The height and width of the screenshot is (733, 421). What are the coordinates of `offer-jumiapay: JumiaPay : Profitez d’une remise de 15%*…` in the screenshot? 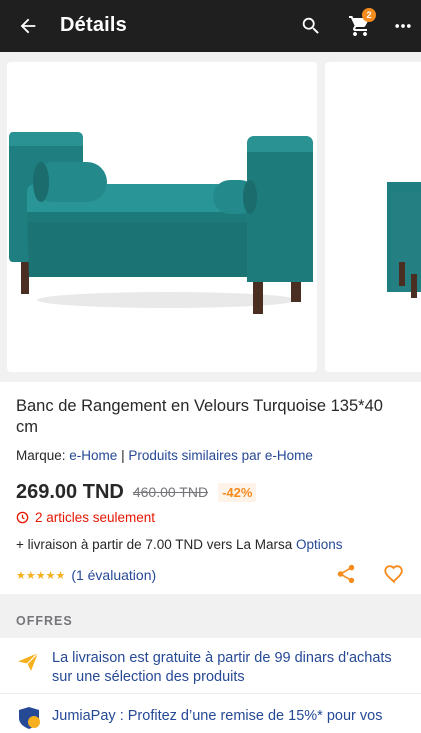 It's located at (210, 713).